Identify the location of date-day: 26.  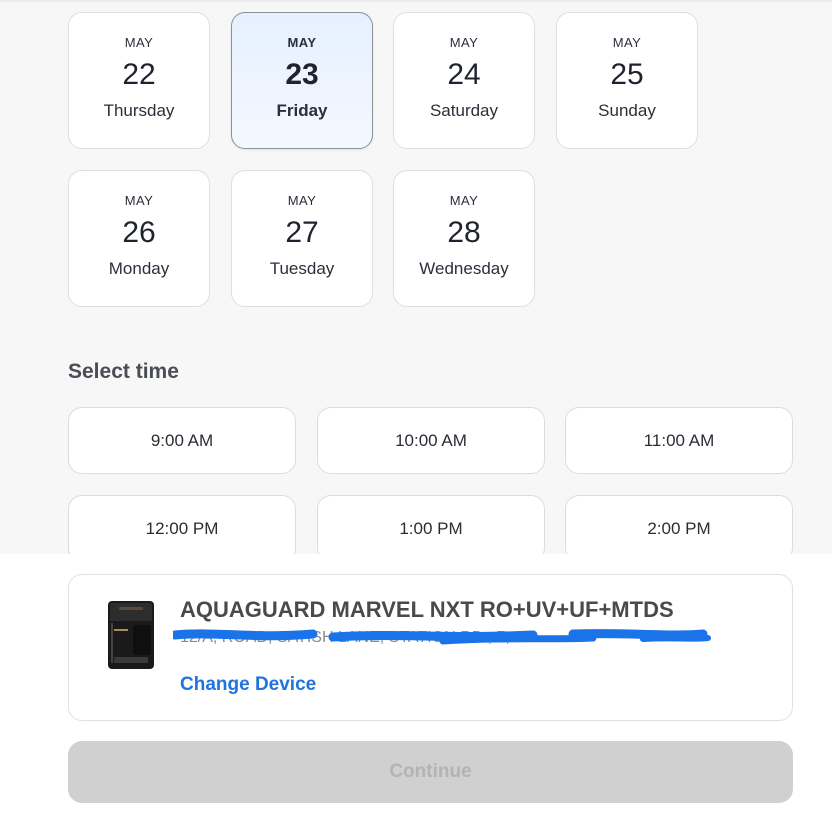
(139, 232).